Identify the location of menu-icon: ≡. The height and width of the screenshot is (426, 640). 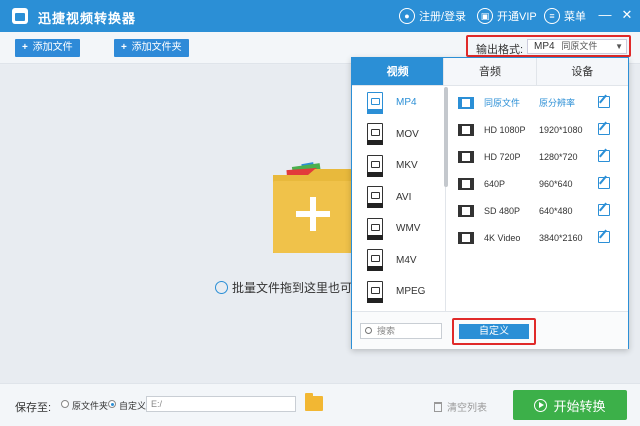
(552, 16).